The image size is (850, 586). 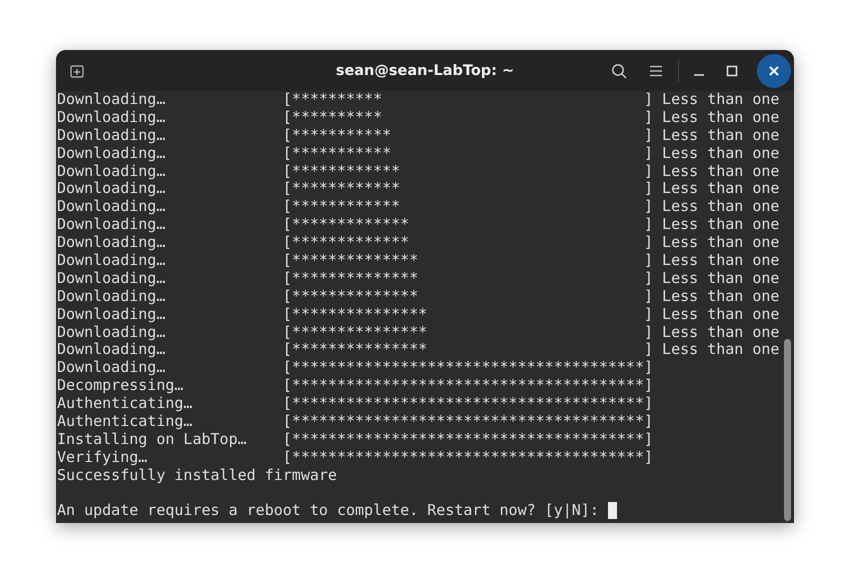 I want to click on close-button, so click(x=774, y=71).